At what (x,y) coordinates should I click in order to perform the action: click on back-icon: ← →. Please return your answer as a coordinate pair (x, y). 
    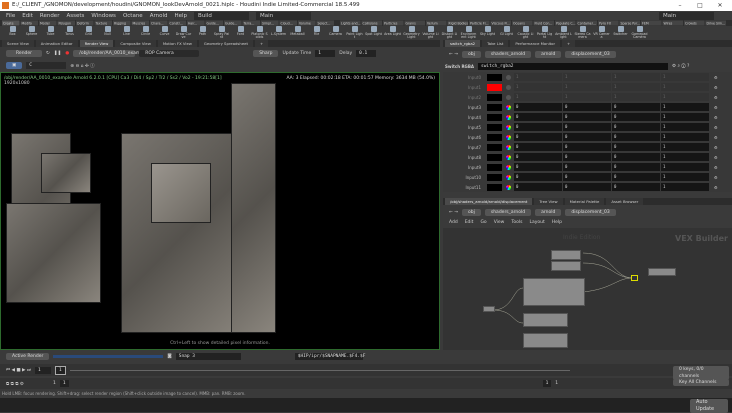
    Looking at the image, I should click on (453, 54).